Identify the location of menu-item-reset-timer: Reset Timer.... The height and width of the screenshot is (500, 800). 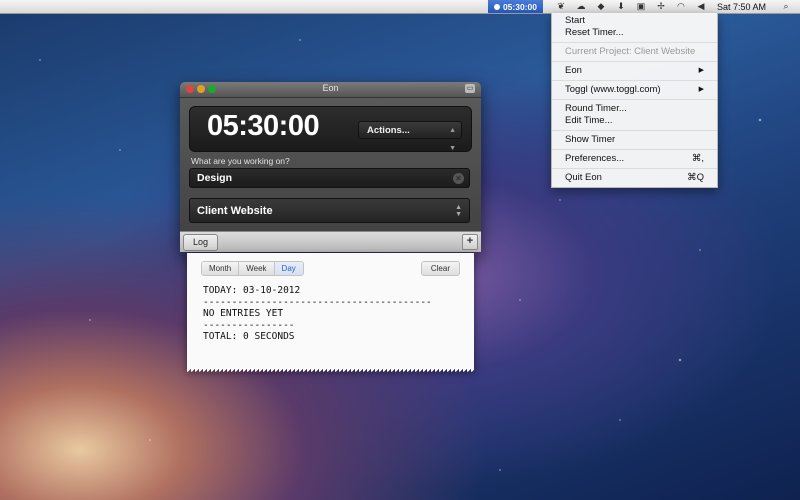
(634, 33).